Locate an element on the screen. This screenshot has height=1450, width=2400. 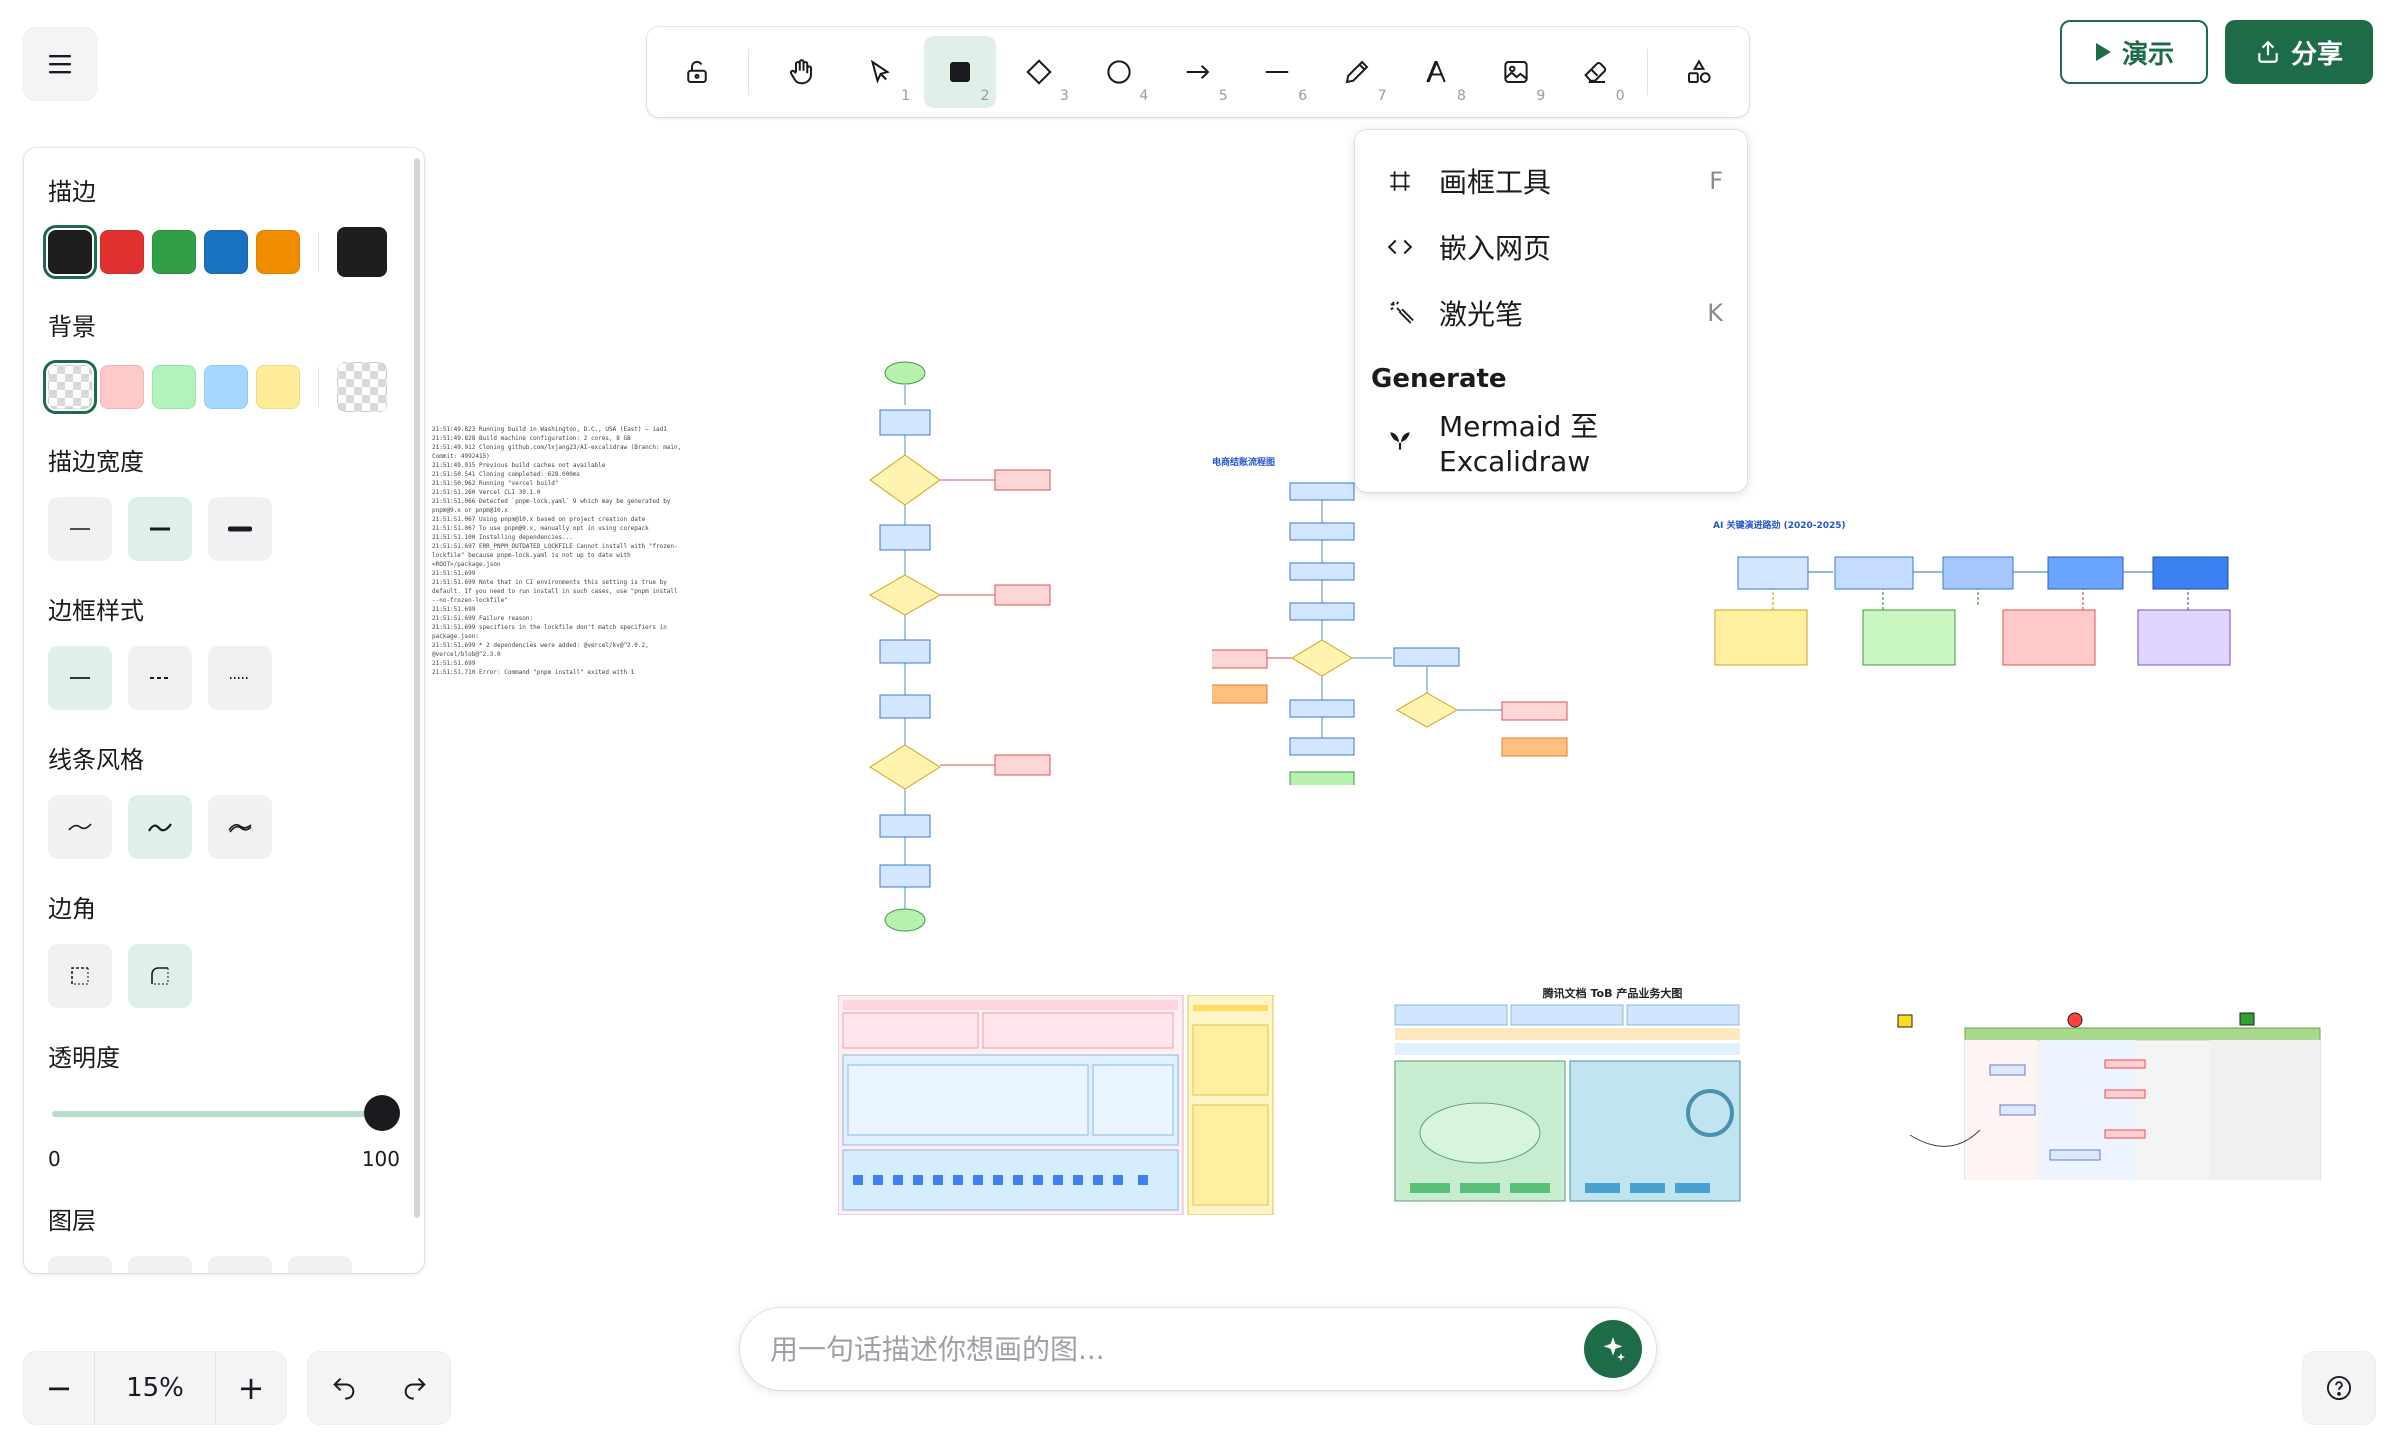
stroke-color-green is located at coordinates (174, 252).